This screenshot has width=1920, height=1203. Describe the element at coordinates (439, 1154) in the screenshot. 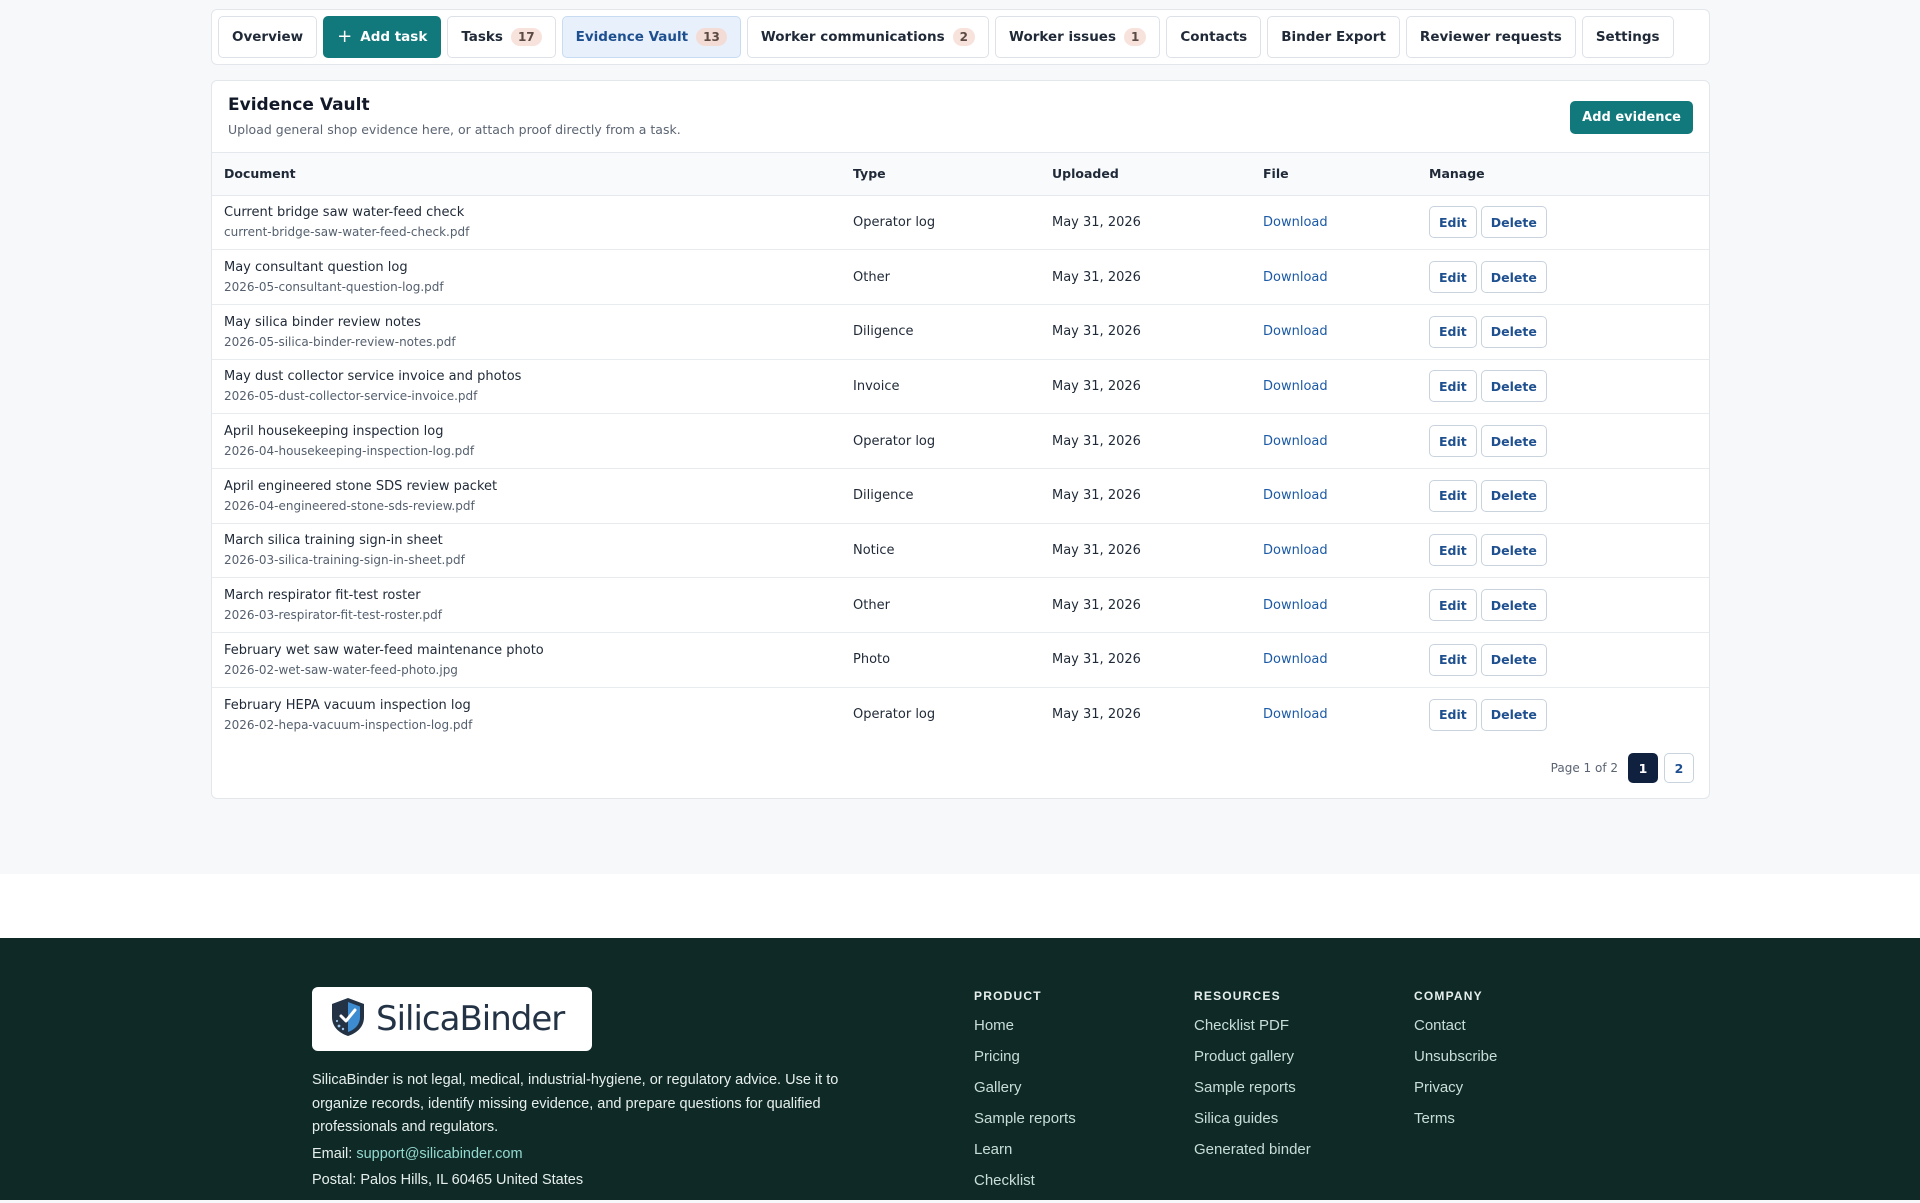

I see `email-link: support@silicabinder.com` at that location.